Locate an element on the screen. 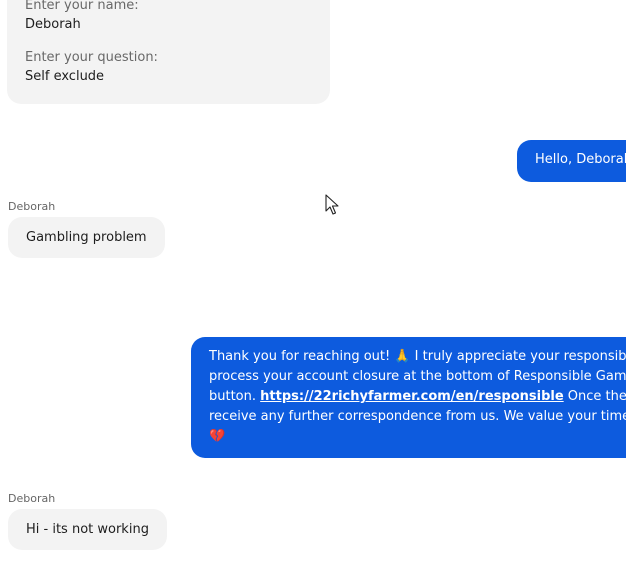 The image size is (626, 563). mouse-pointer-icon is located at coordinates (332, 204).